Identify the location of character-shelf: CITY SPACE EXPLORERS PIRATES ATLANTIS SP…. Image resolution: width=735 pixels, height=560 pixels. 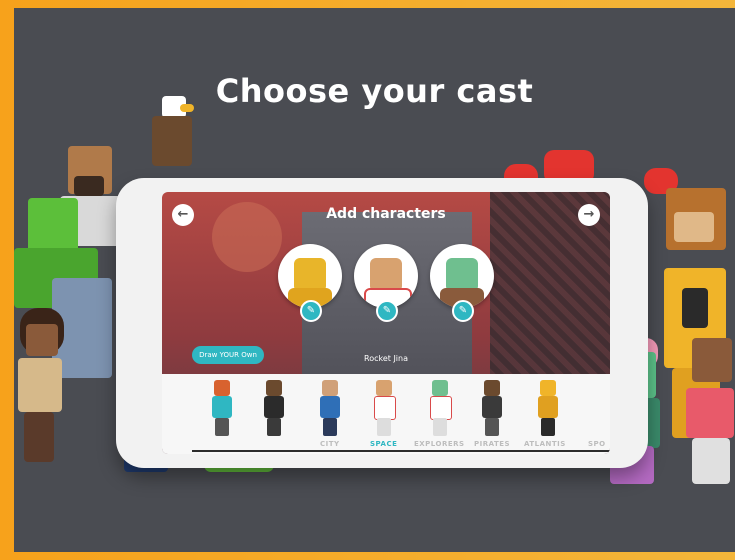
(386, 414).